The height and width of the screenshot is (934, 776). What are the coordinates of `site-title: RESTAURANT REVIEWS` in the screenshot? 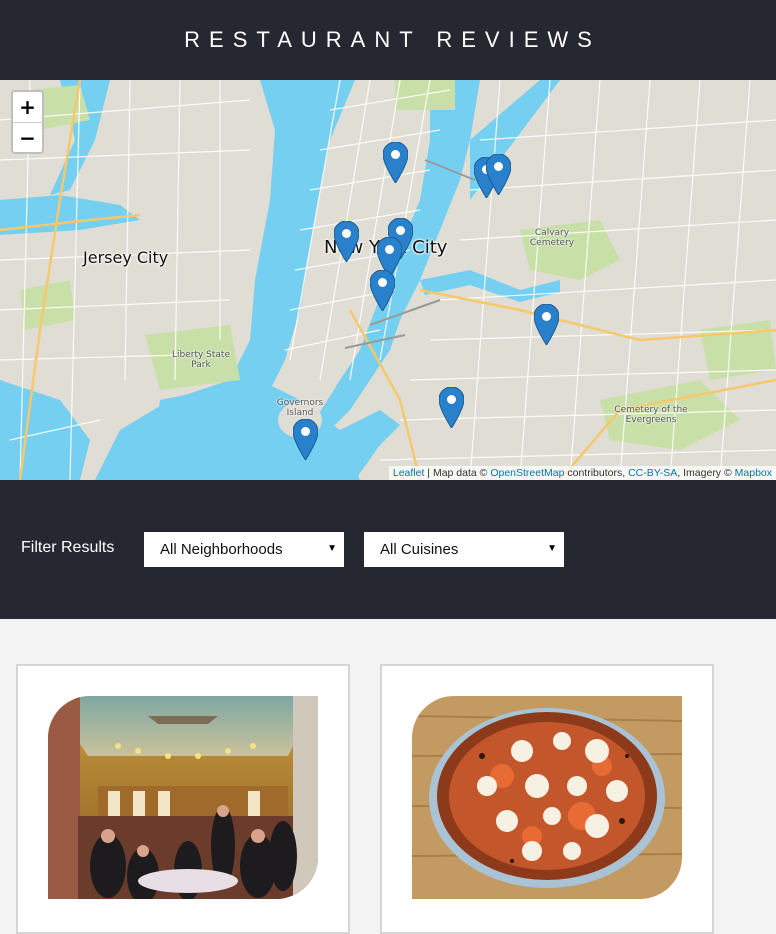 It's located at (392, 39).